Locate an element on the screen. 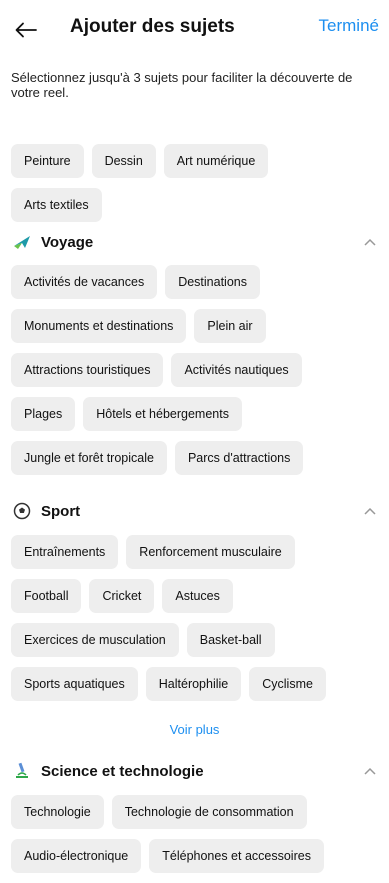 This screenshot has height=883, width=389. back-button is located at coordinates (26, 30).